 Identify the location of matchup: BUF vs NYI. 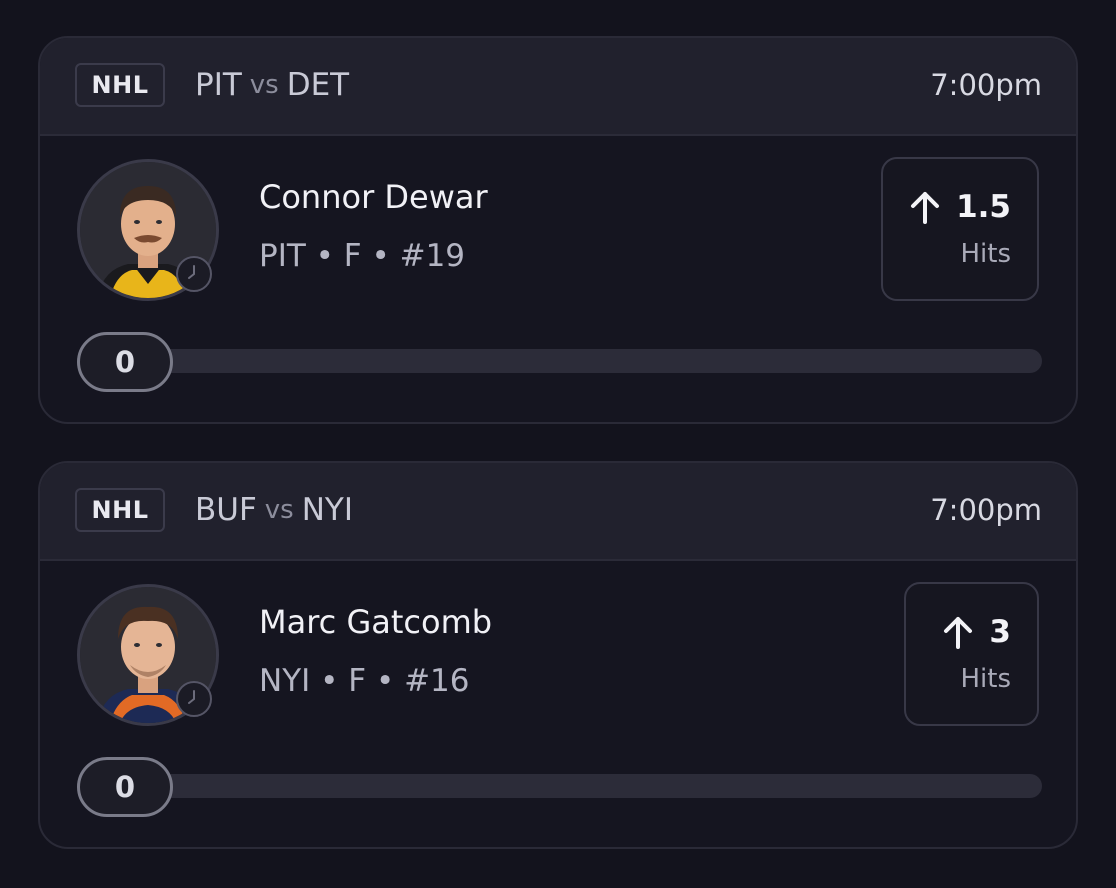
(274, 510).